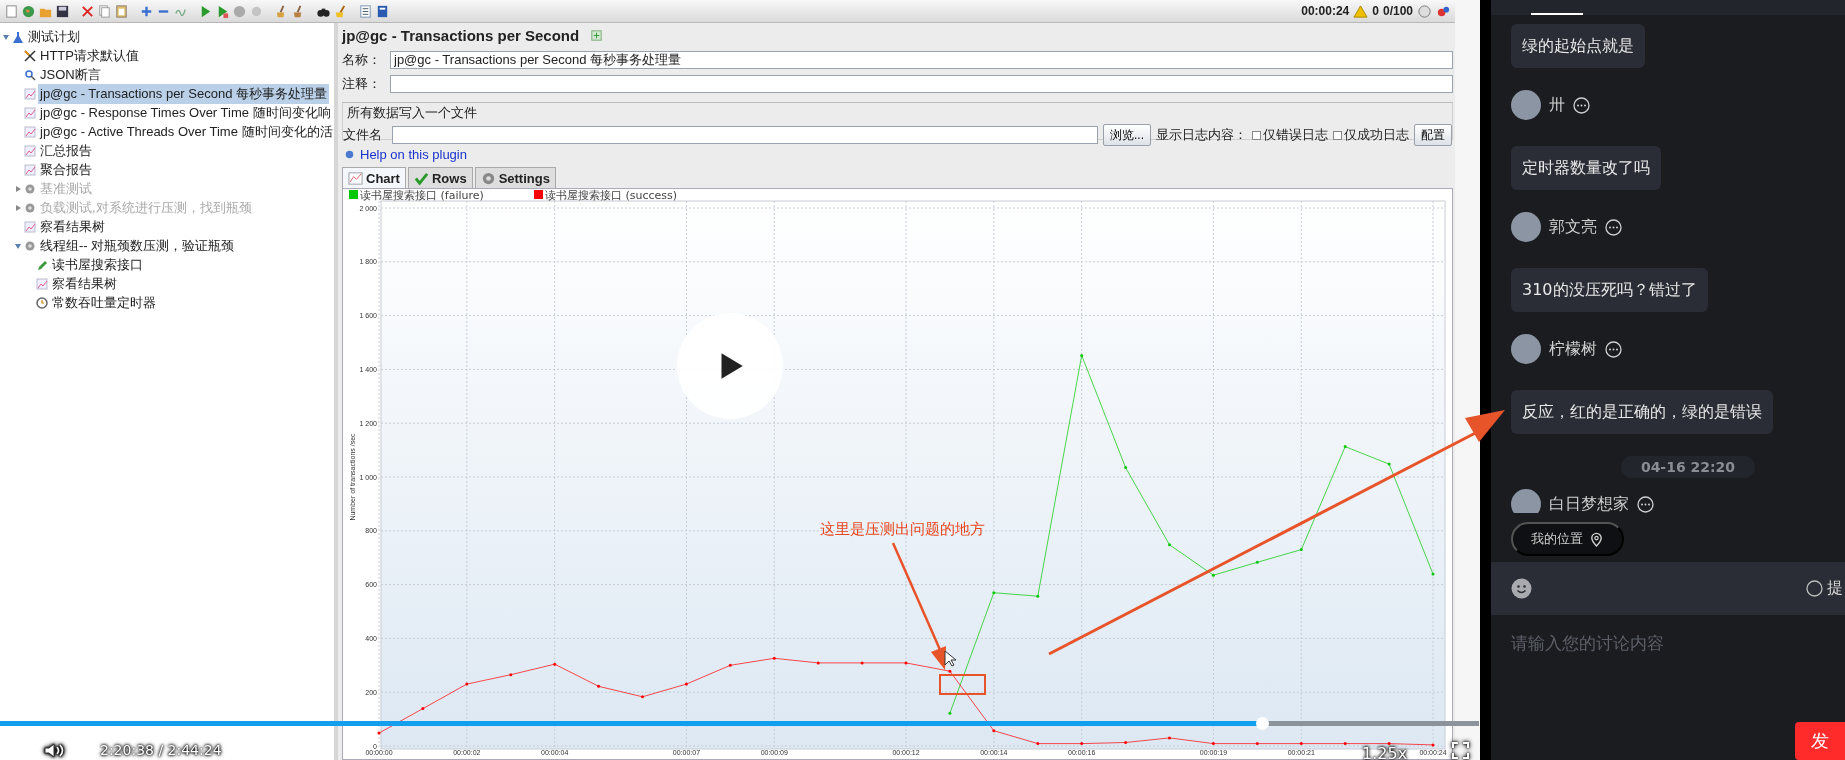 Image resolution: width=1845 pixels, height=760 pixels. I want to click on emoji-icon, so click(1521, 588).